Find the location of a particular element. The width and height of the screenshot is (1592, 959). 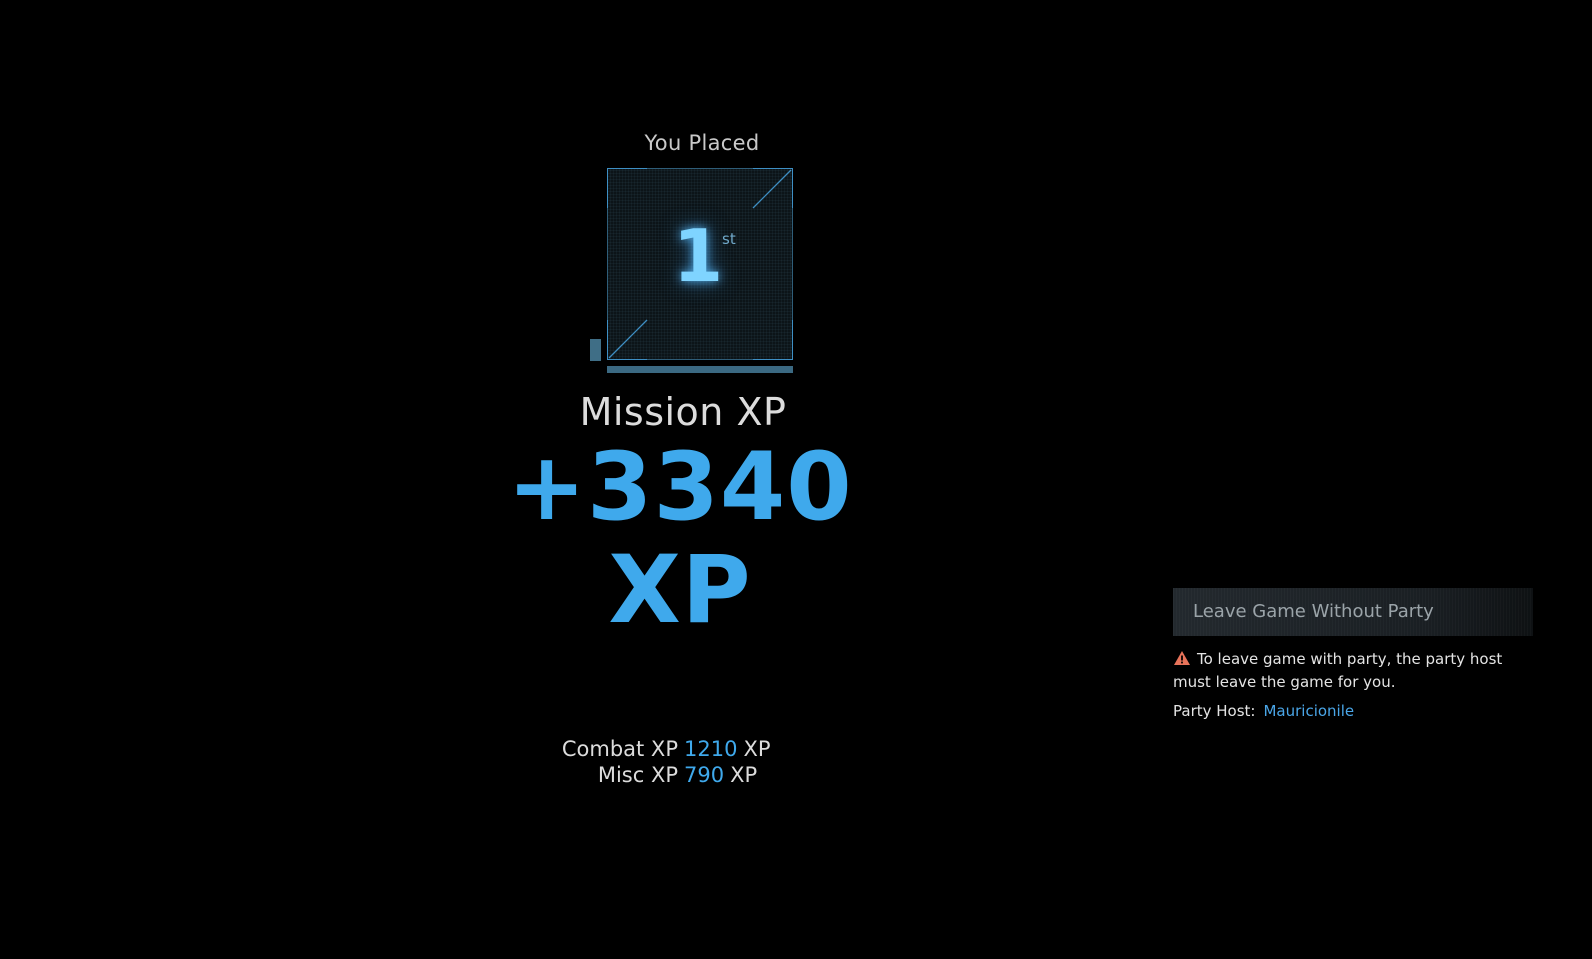

xp-breakdown-row-misc: Misc XP 790 XP is located at coordinates (690, 775).